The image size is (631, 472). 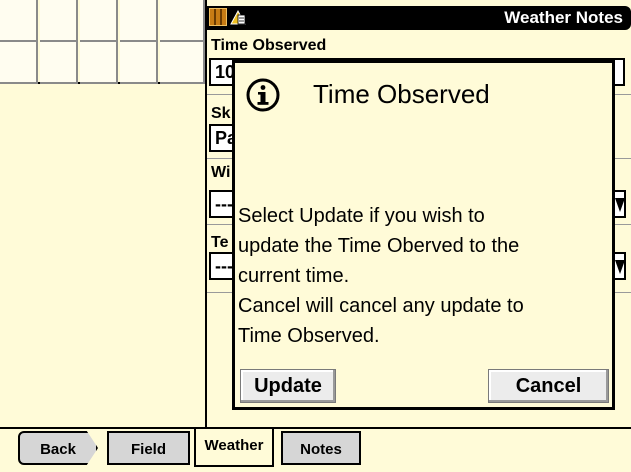 What do you see at coordinates (309, 336) in the screenshot?
I see `dialog-message-line: Time Observed.` at bounding box center [309, 336].